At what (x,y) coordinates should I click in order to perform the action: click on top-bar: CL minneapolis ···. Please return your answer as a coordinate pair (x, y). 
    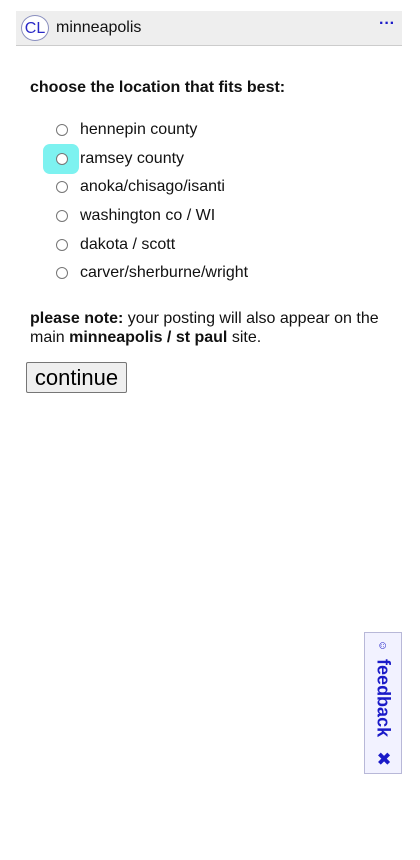
    Looking at the image, I should click on (209, 28).